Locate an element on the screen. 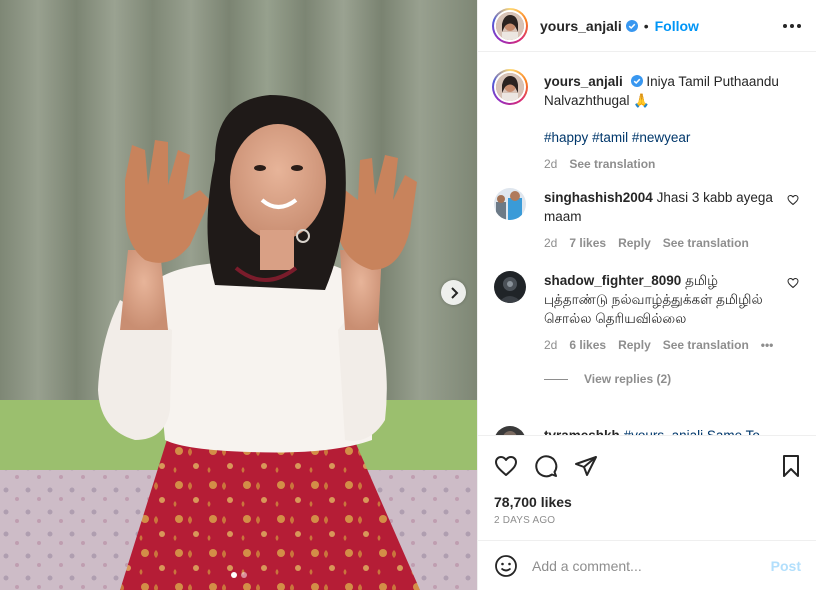  post-header: yours_anjali • Follow is located at coordinates (647, 26).